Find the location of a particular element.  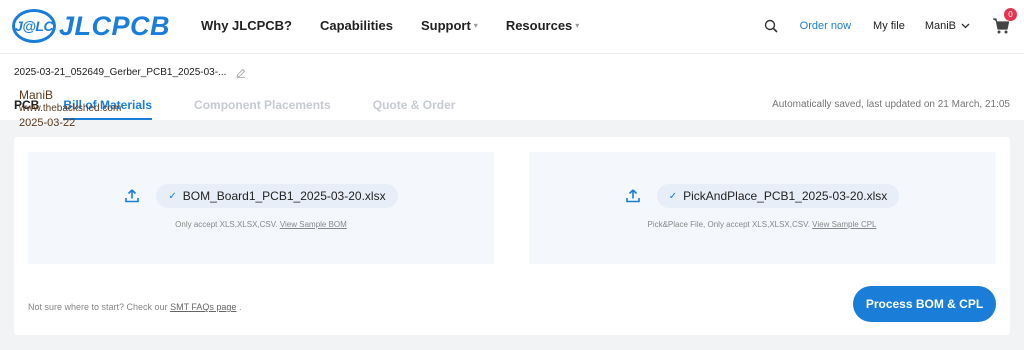

nav-right: Order now My file ManiB 0 is located at coordinates (890, 23).